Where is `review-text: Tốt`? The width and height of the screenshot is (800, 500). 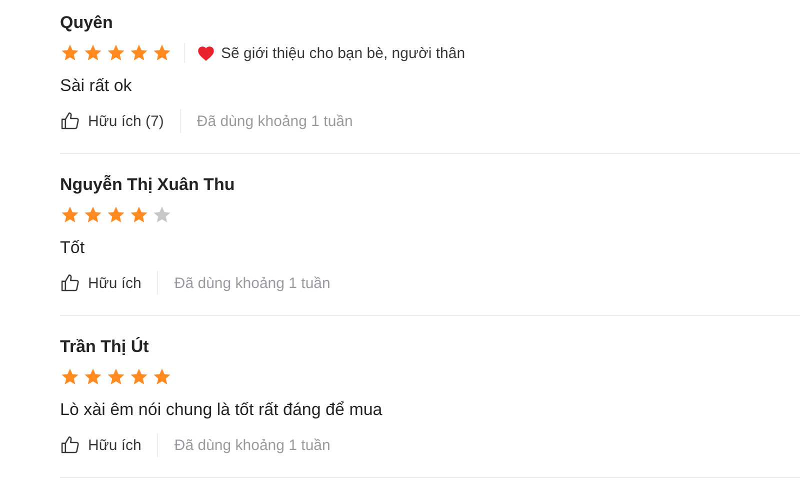
review-text: Tốt is located at coordinates (72, 248).